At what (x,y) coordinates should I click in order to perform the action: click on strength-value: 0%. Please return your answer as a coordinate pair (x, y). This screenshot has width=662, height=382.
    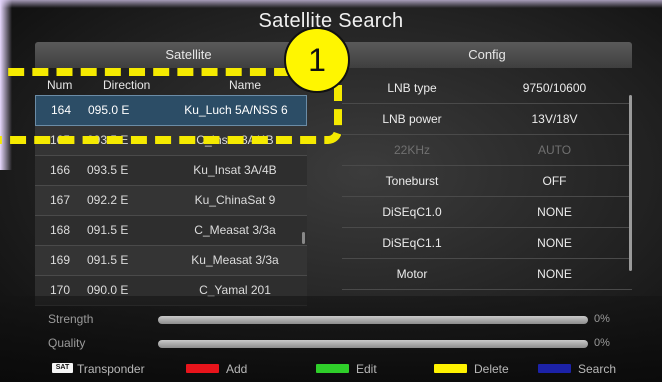
    Looking at the image, I should click on (602, 319).